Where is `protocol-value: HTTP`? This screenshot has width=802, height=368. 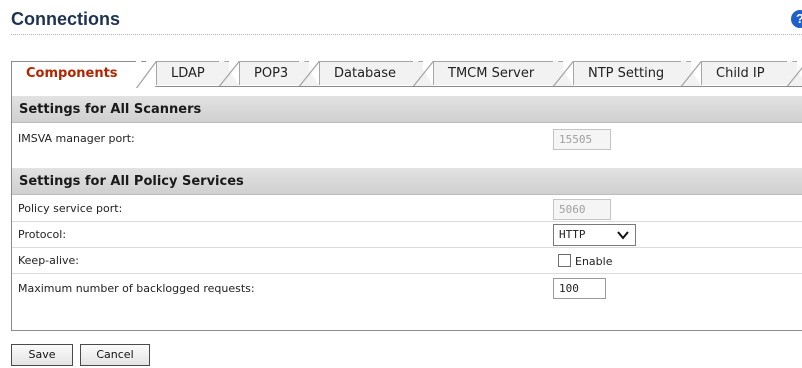 protocol-value: HTTP is located at coordinates (572, 234).